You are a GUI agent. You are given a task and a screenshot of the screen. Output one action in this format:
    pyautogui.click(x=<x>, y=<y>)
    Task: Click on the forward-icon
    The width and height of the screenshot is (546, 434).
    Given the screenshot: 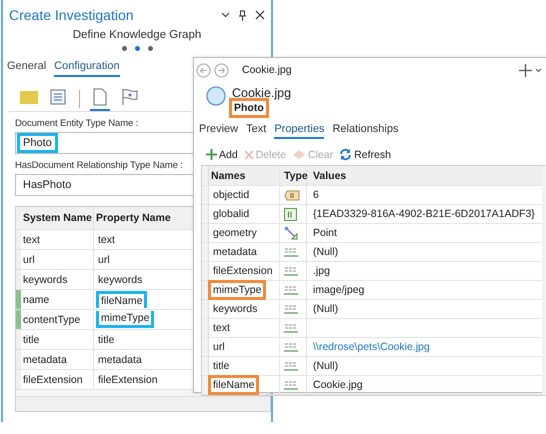 What is the action you would take?
    pyautogui.click(x=221, y=70)
    